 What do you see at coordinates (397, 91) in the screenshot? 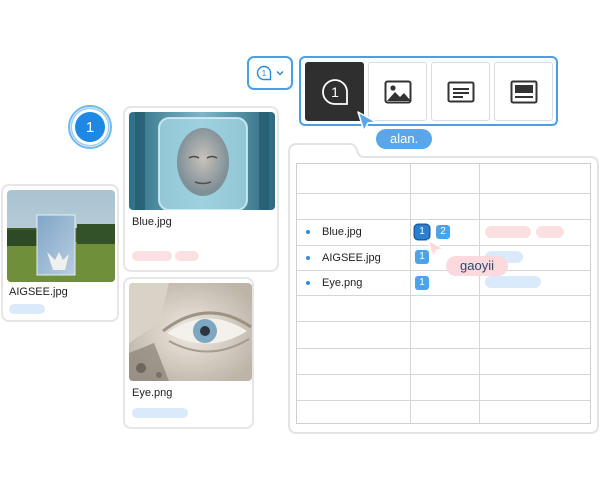
I see `image-icon` at bounding box center [397, 91].